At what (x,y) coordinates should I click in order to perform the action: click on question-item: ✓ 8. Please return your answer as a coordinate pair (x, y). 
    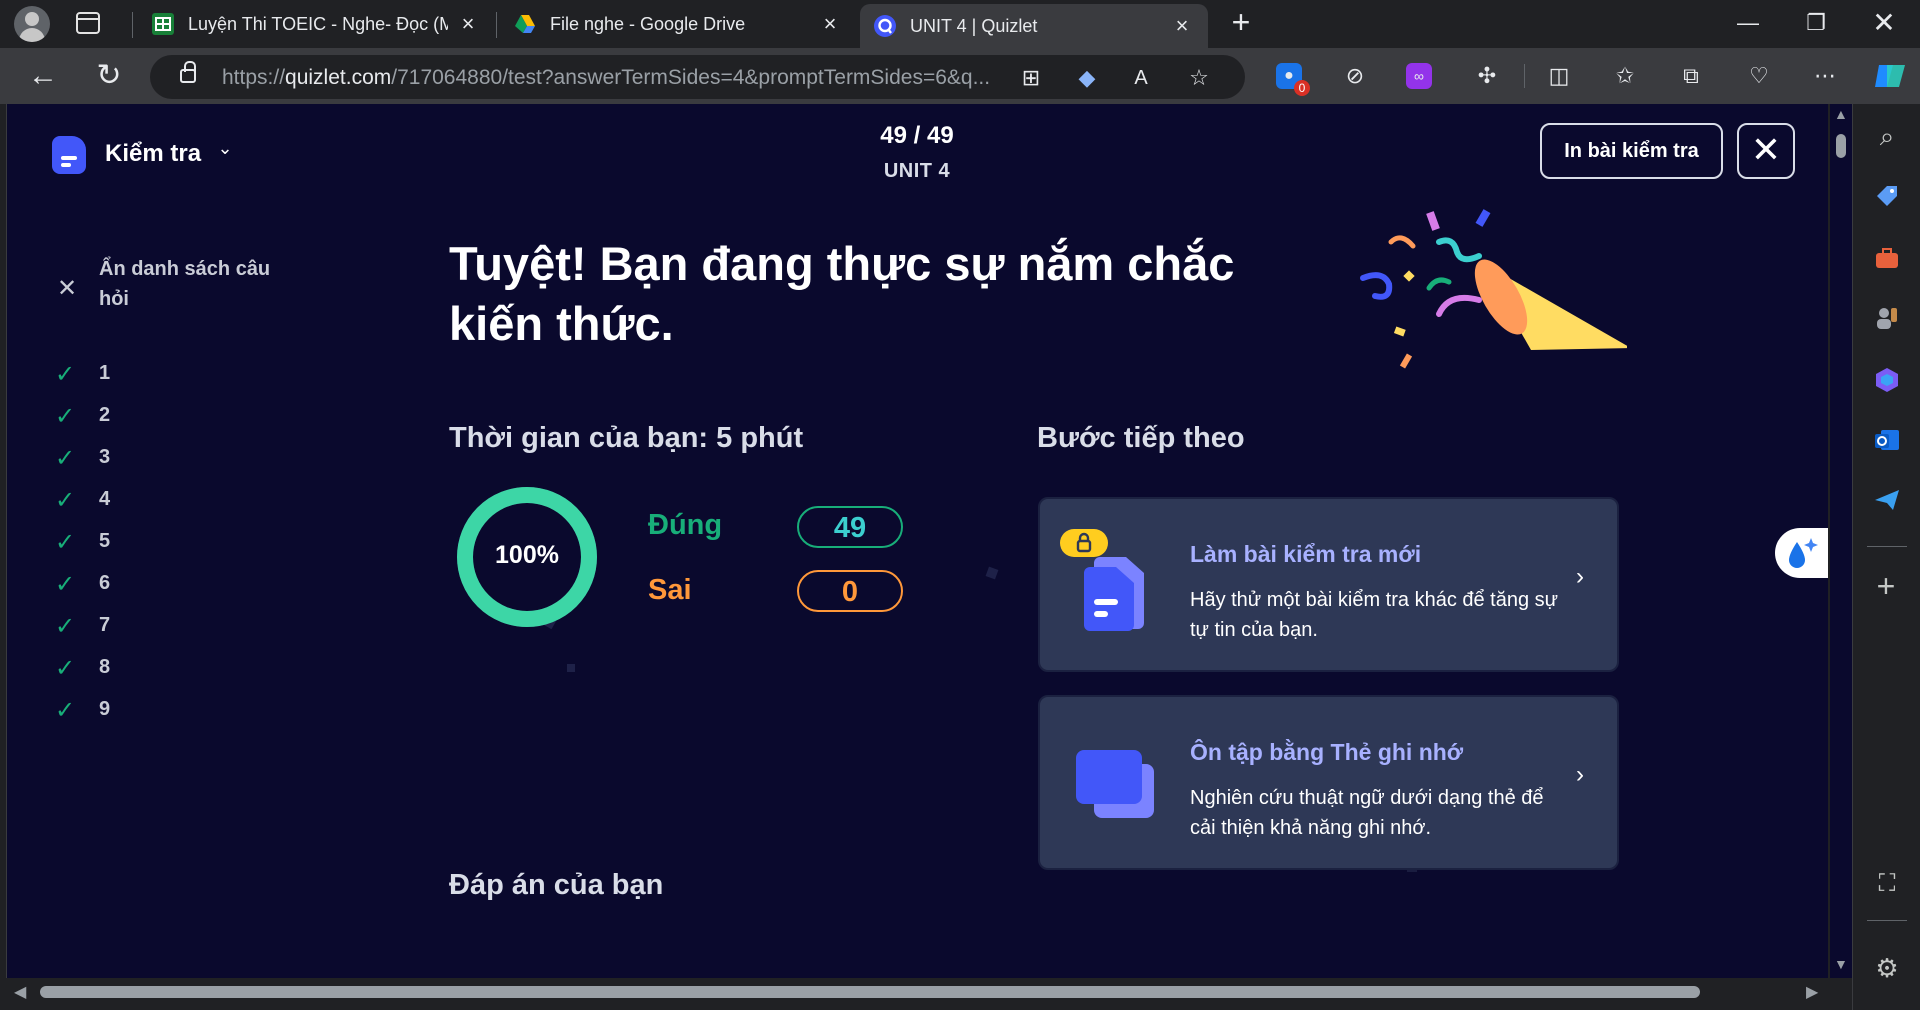
    Looking at the image, I should click on (115, 670).